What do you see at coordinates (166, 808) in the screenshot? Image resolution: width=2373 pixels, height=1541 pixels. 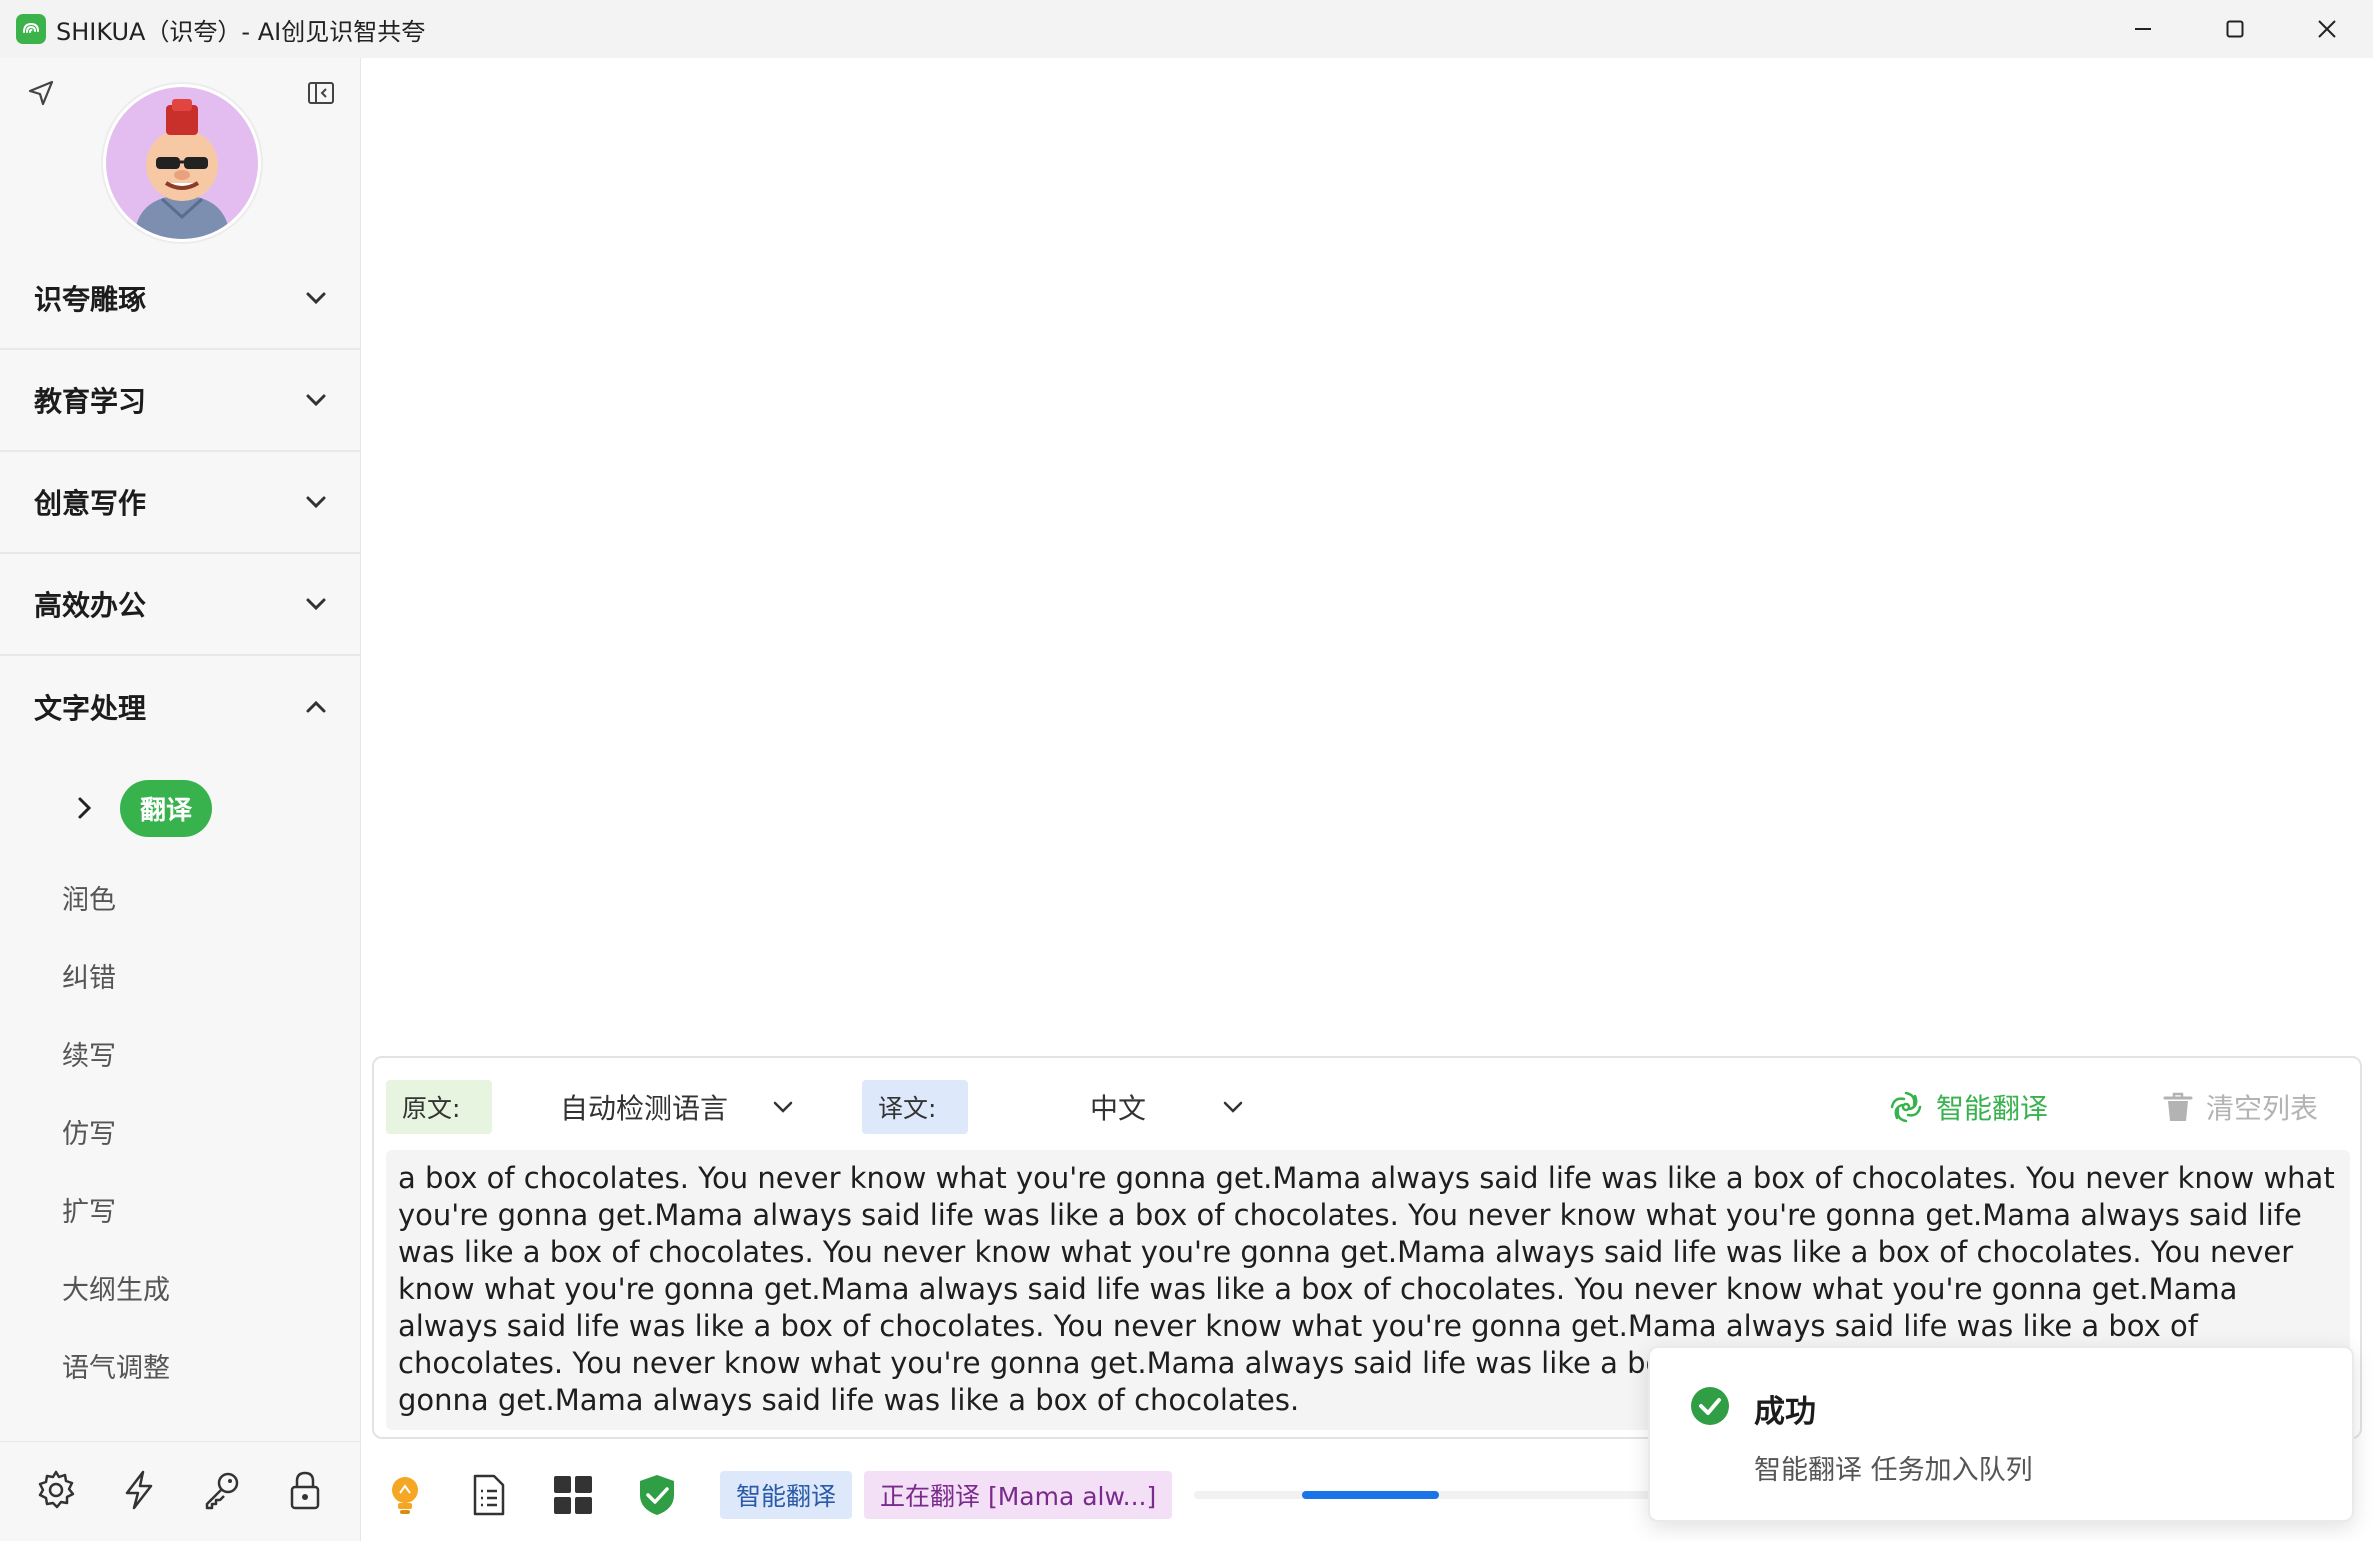 I see `active-item-pill: 翻译` at bounding box center [166, 808].